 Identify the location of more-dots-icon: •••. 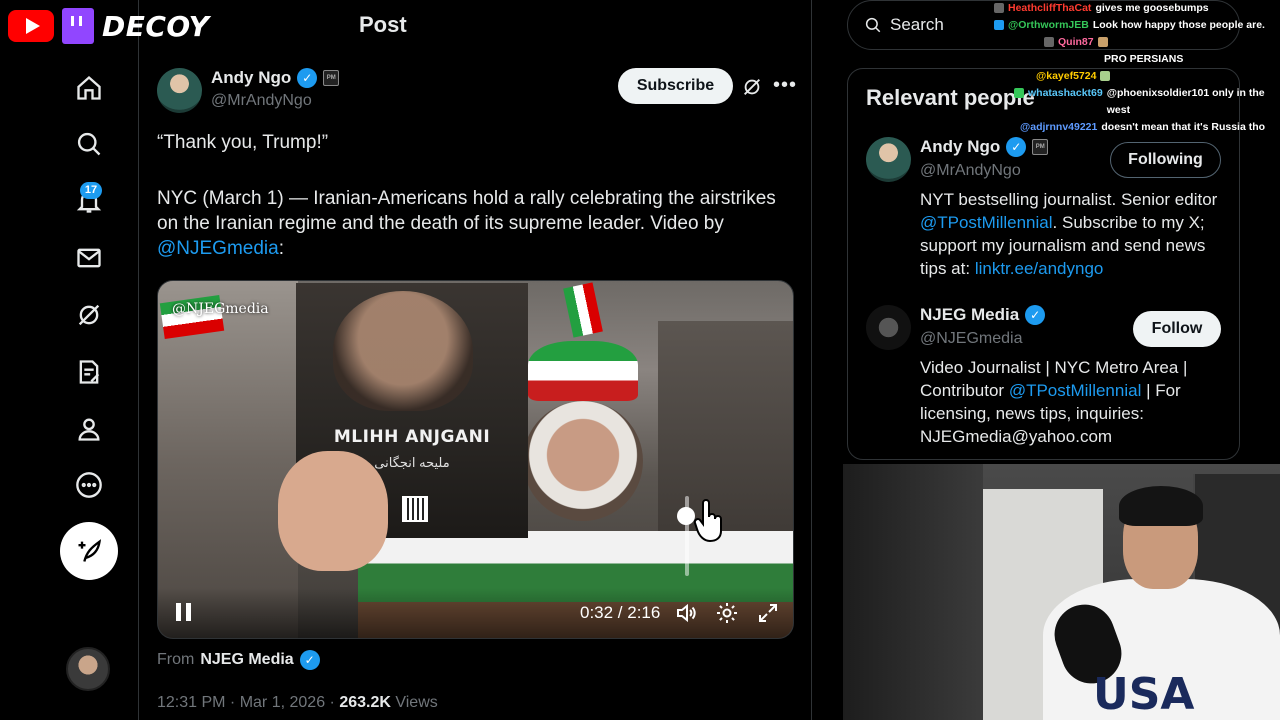
(785, 85).